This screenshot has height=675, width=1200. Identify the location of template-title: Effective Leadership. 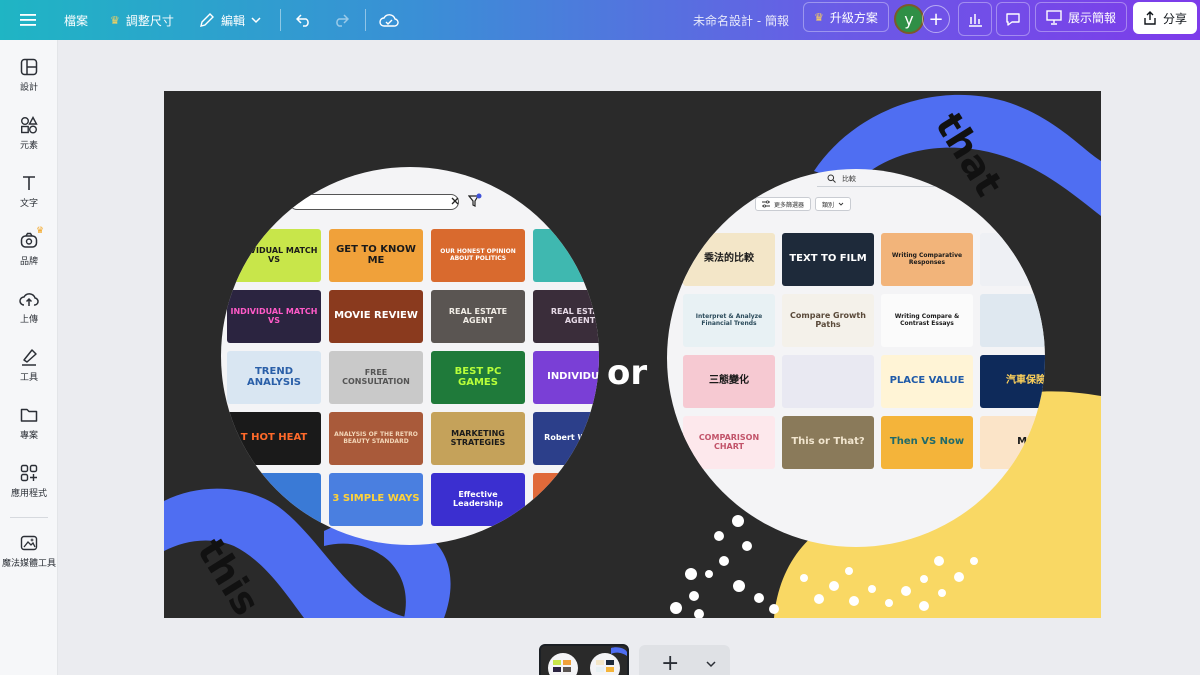
(478, 499).